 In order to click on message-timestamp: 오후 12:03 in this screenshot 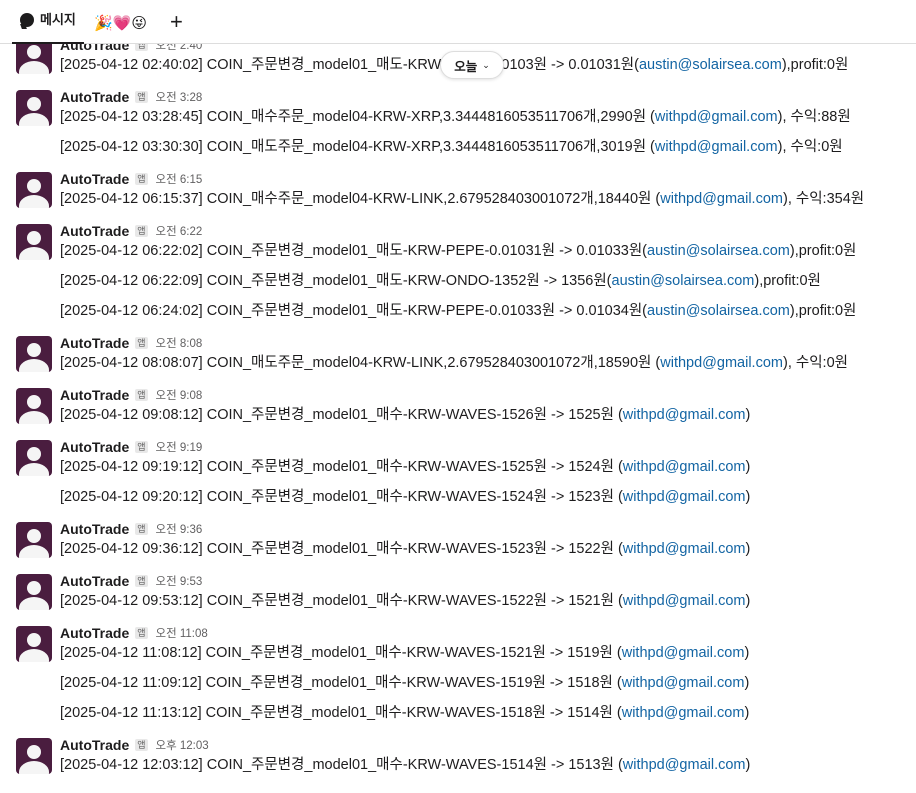, I will do `click(182, 745)`.